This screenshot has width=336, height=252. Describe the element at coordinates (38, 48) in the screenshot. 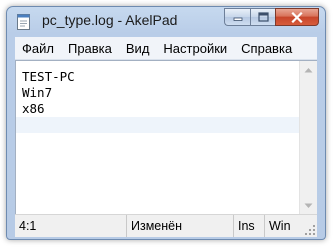

I see `menu-file: Файл` at that location.